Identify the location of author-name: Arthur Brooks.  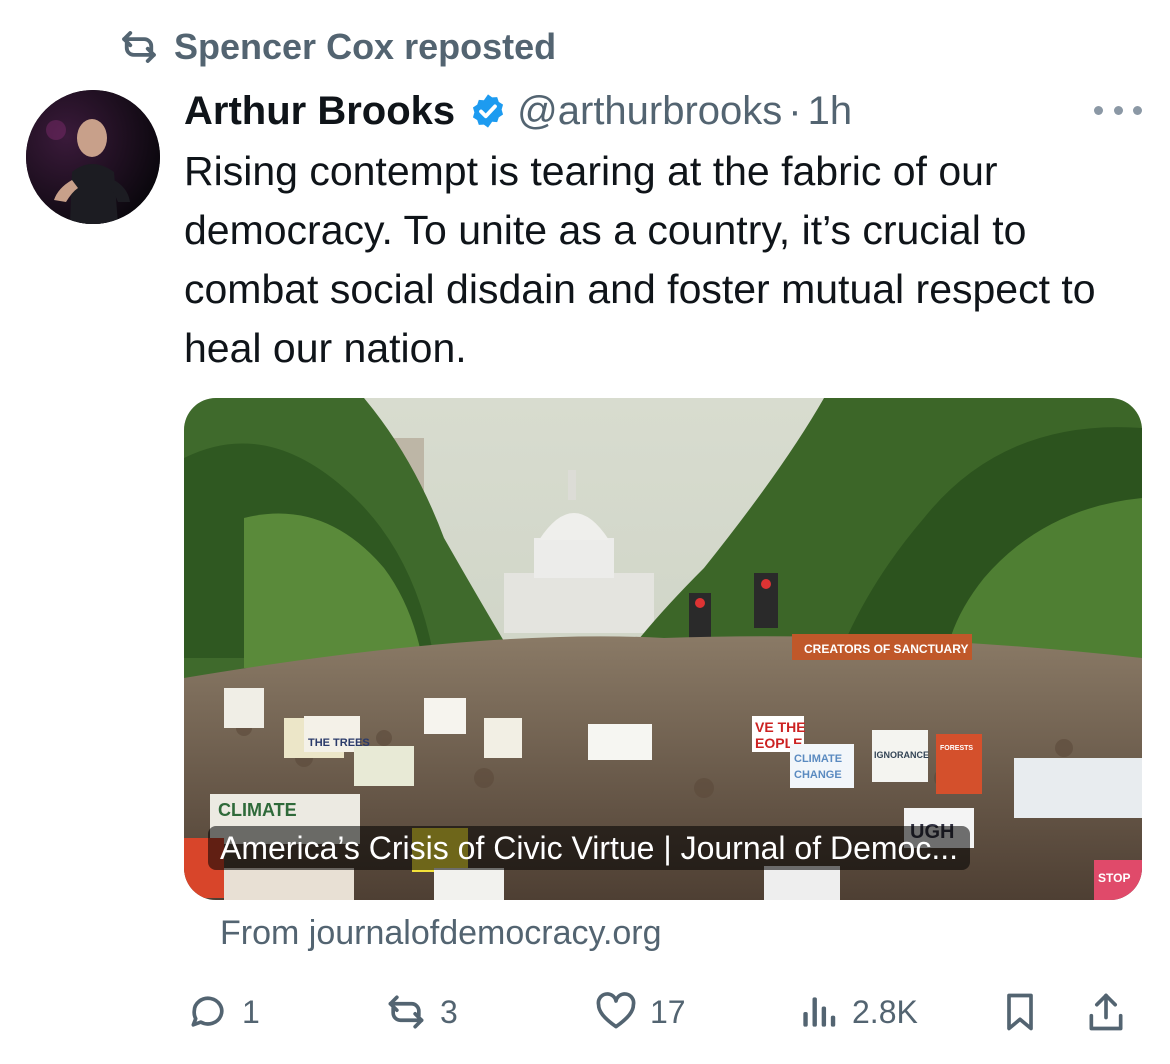
(319, 111).